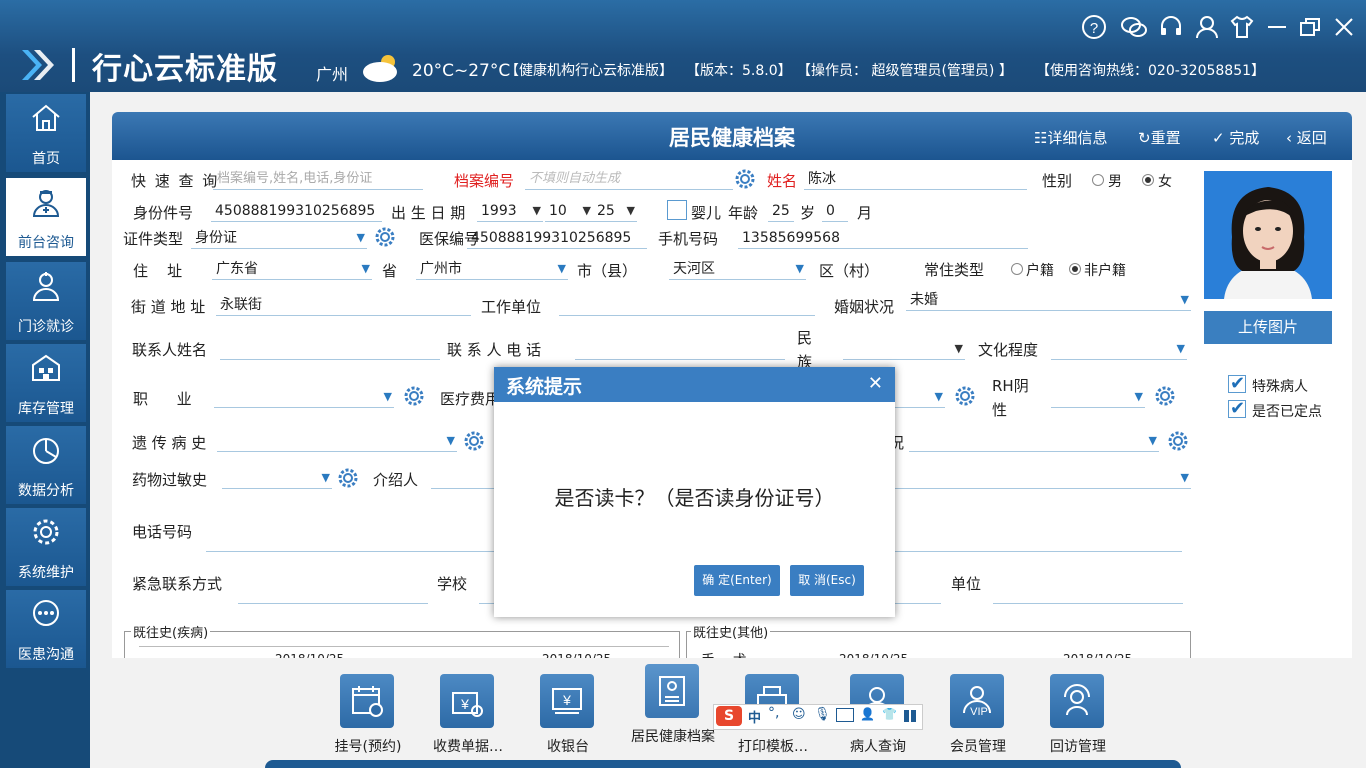  I want to click on sidebar-item-system: 系统维护, so click(46, 547).